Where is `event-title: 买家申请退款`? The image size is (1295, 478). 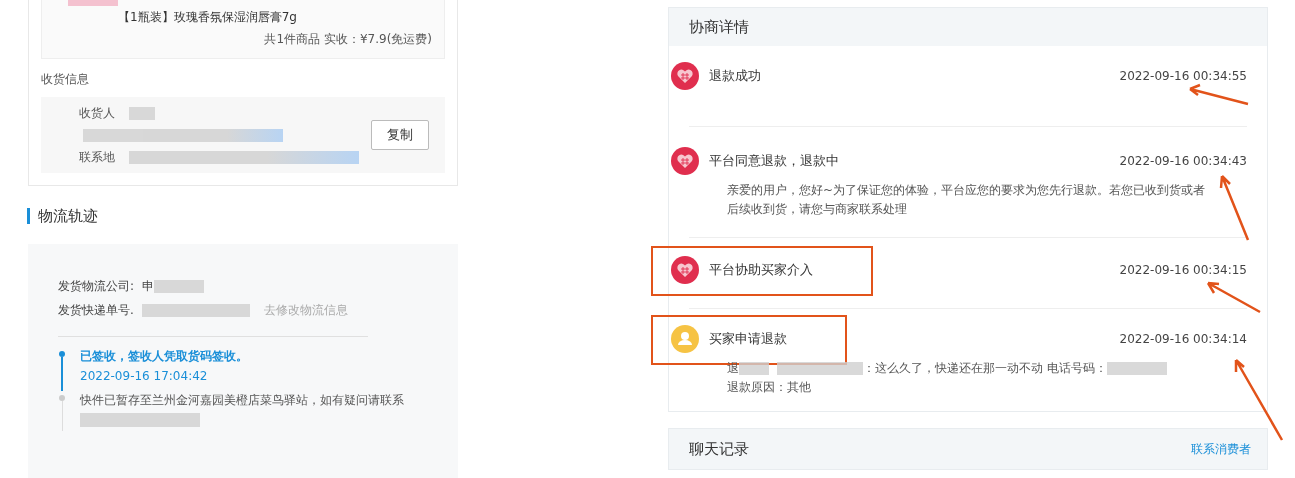 event-title: 买家申请退款 is located at coordinates (748, 339).